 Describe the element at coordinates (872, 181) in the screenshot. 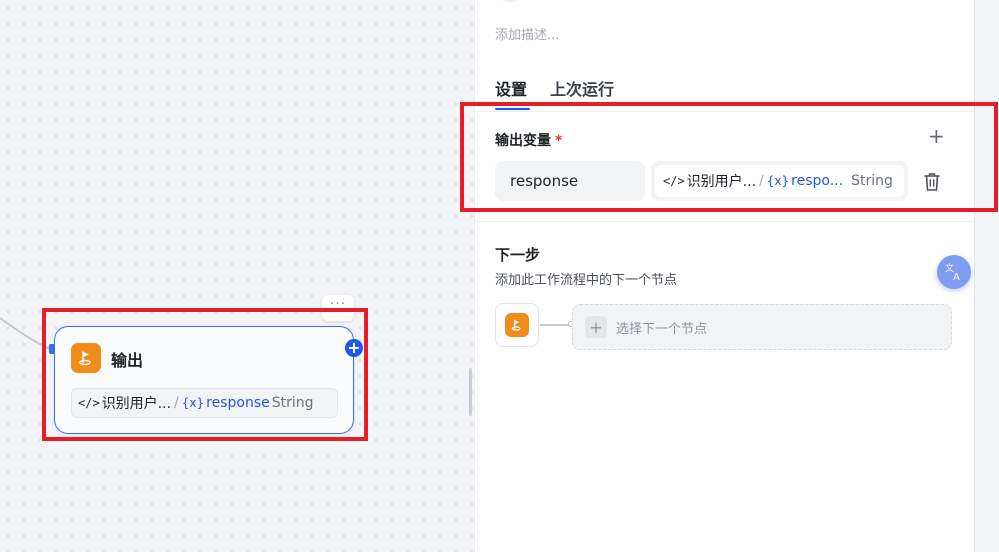

I see `reference-type: String` at that location.